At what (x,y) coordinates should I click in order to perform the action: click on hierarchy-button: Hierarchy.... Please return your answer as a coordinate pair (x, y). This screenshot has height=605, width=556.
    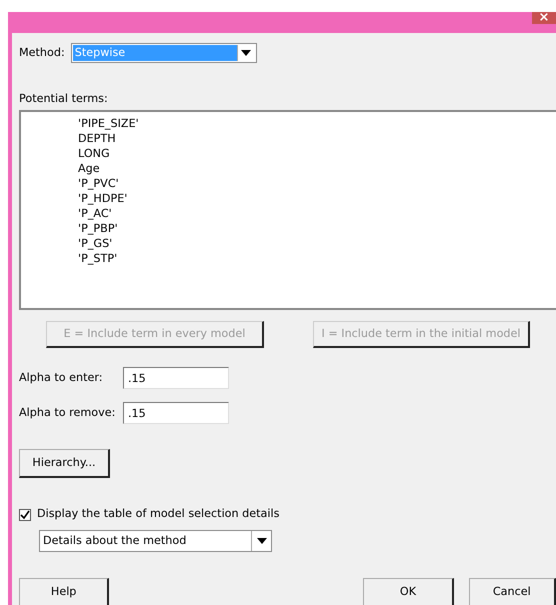
    Looking at the image, I should click on (64, 463).